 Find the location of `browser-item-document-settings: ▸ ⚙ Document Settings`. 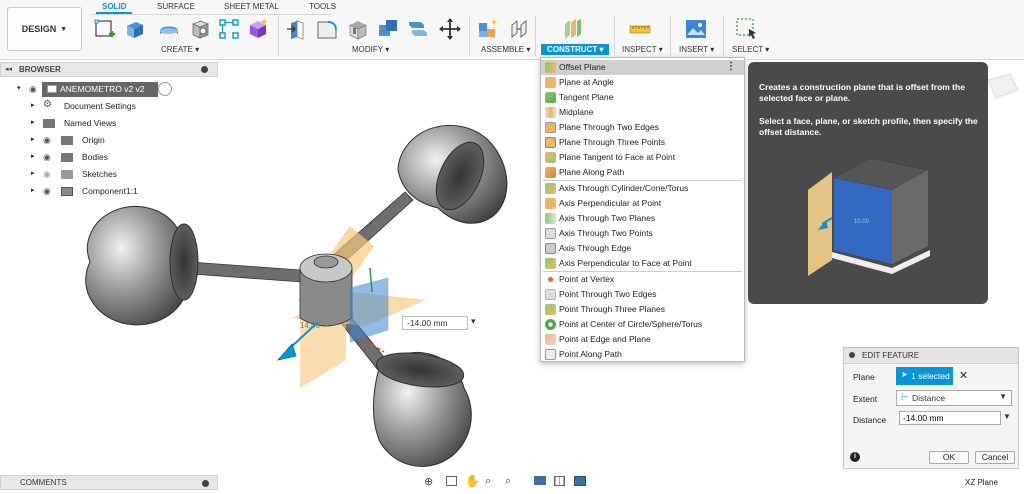

browser-item-document-settings: ▸ ⚙ Document Settings is located at coordinates (109, 106).